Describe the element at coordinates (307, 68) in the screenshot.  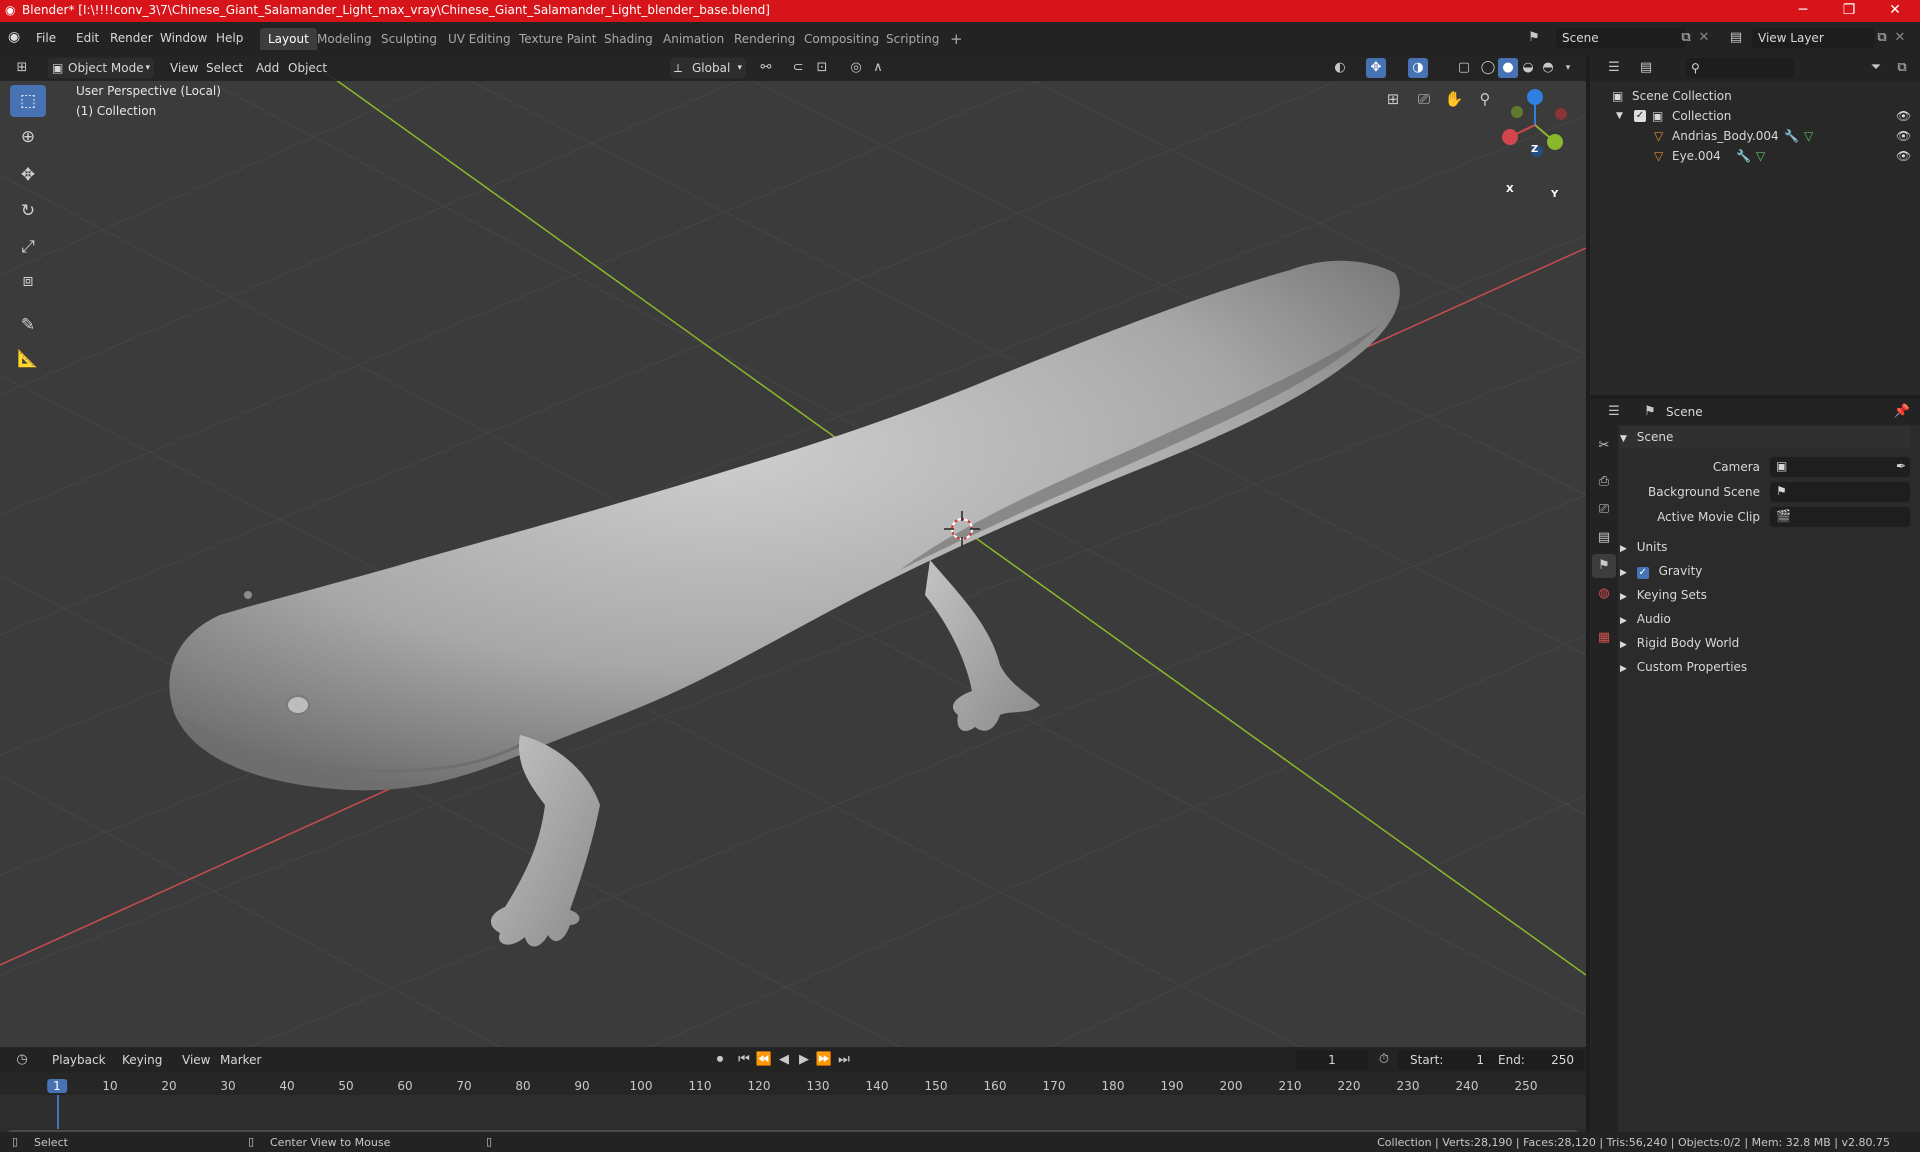
I see `menu-object: Object` at that location.